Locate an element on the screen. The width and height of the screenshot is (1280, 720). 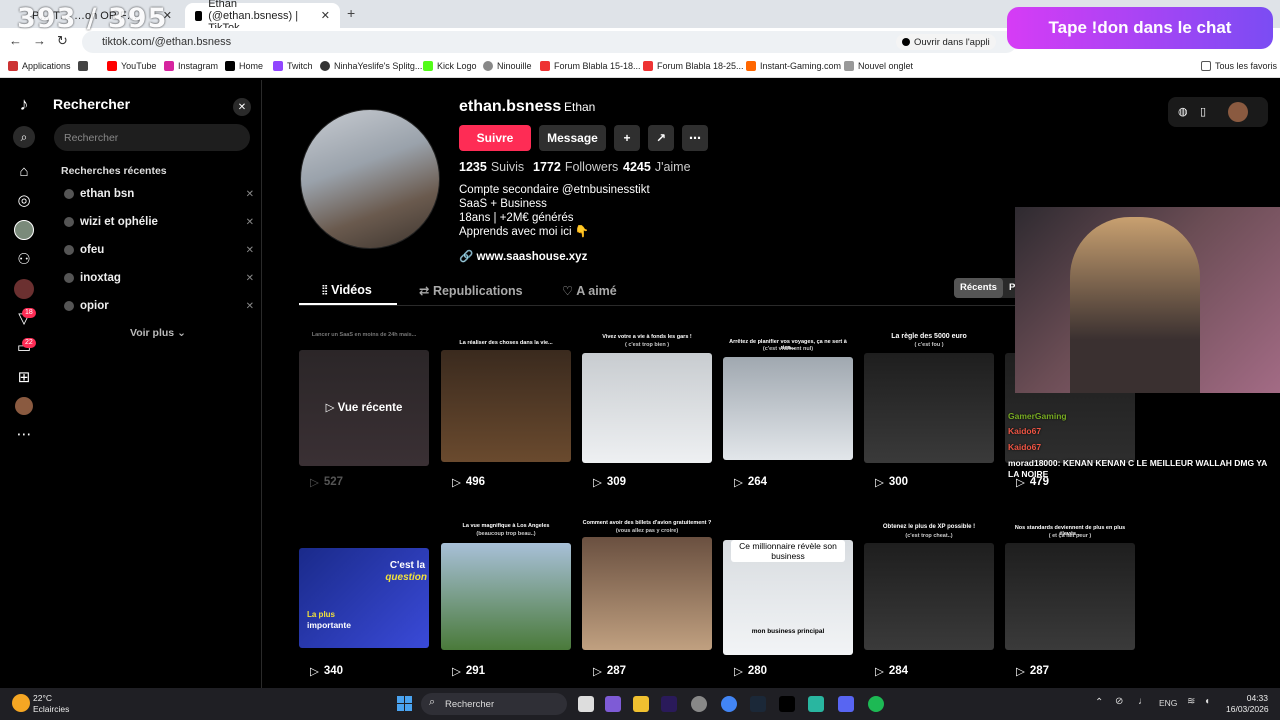
weather-widget: 22°C Eclaircies is located at coordinates (51, 704).